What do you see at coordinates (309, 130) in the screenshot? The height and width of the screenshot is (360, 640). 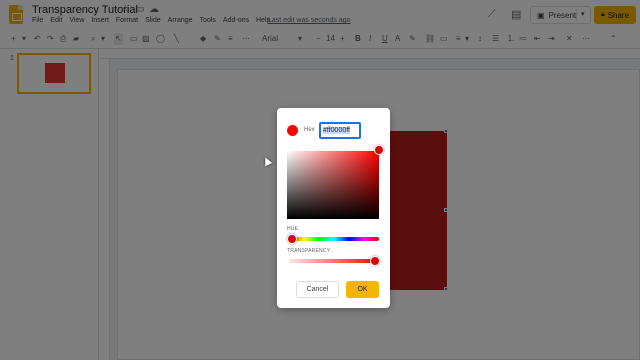 I see `hex-label: Hex` at bounding box center [309, 130].